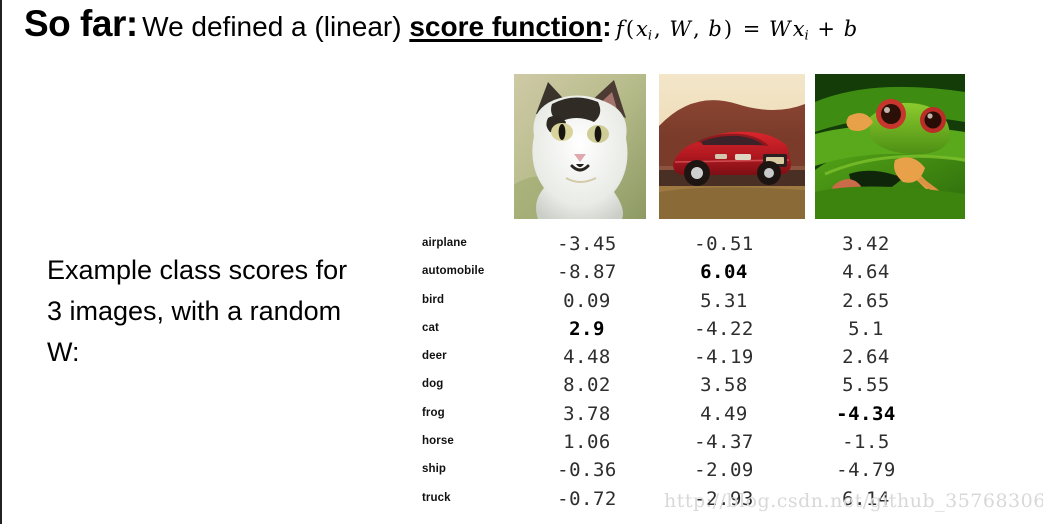 This screenshot has width=1043, height=524. What do you see at coordinates (724, 470) in the screenshot?
I see `score-cell: -2.09` at bounding box center [724, 470].